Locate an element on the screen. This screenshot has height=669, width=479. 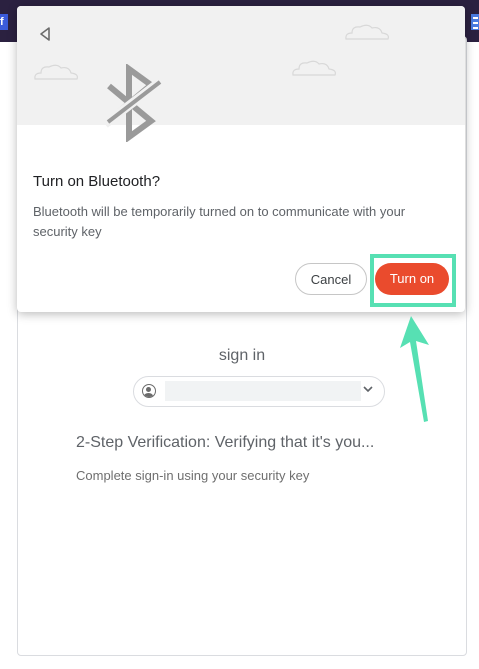
account-circle-icon is located at coordinates (149, 391).